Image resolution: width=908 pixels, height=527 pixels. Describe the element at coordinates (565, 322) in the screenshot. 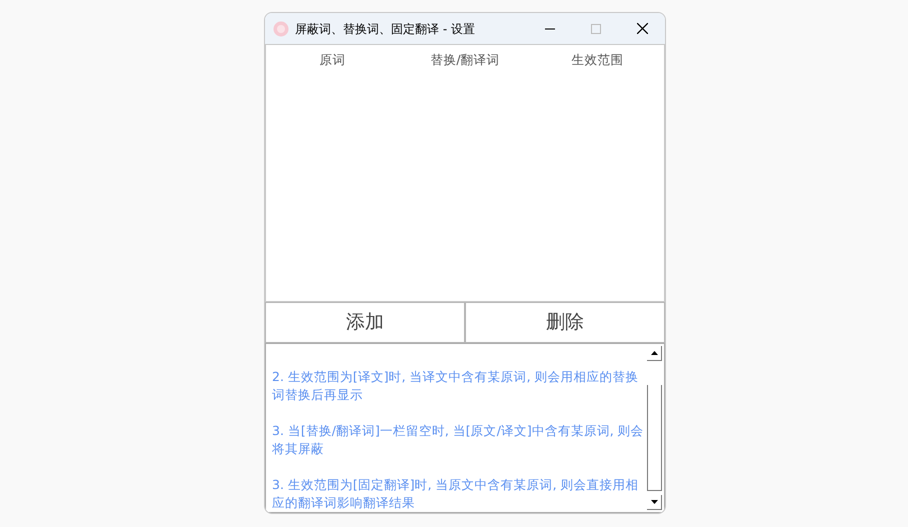

I see `delete-button: 删除` at that location.